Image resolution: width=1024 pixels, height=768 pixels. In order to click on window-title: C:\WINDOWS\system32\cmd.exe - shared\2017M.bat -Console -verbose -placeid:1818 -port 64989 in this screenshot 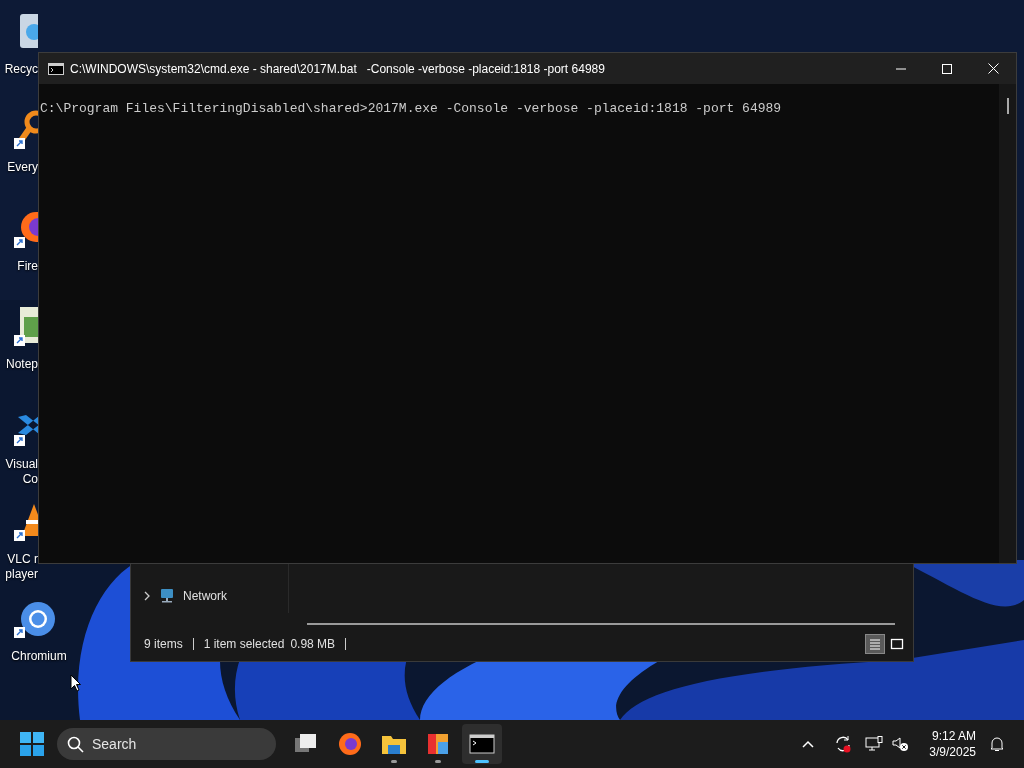, I will do `click(337, 69)`.